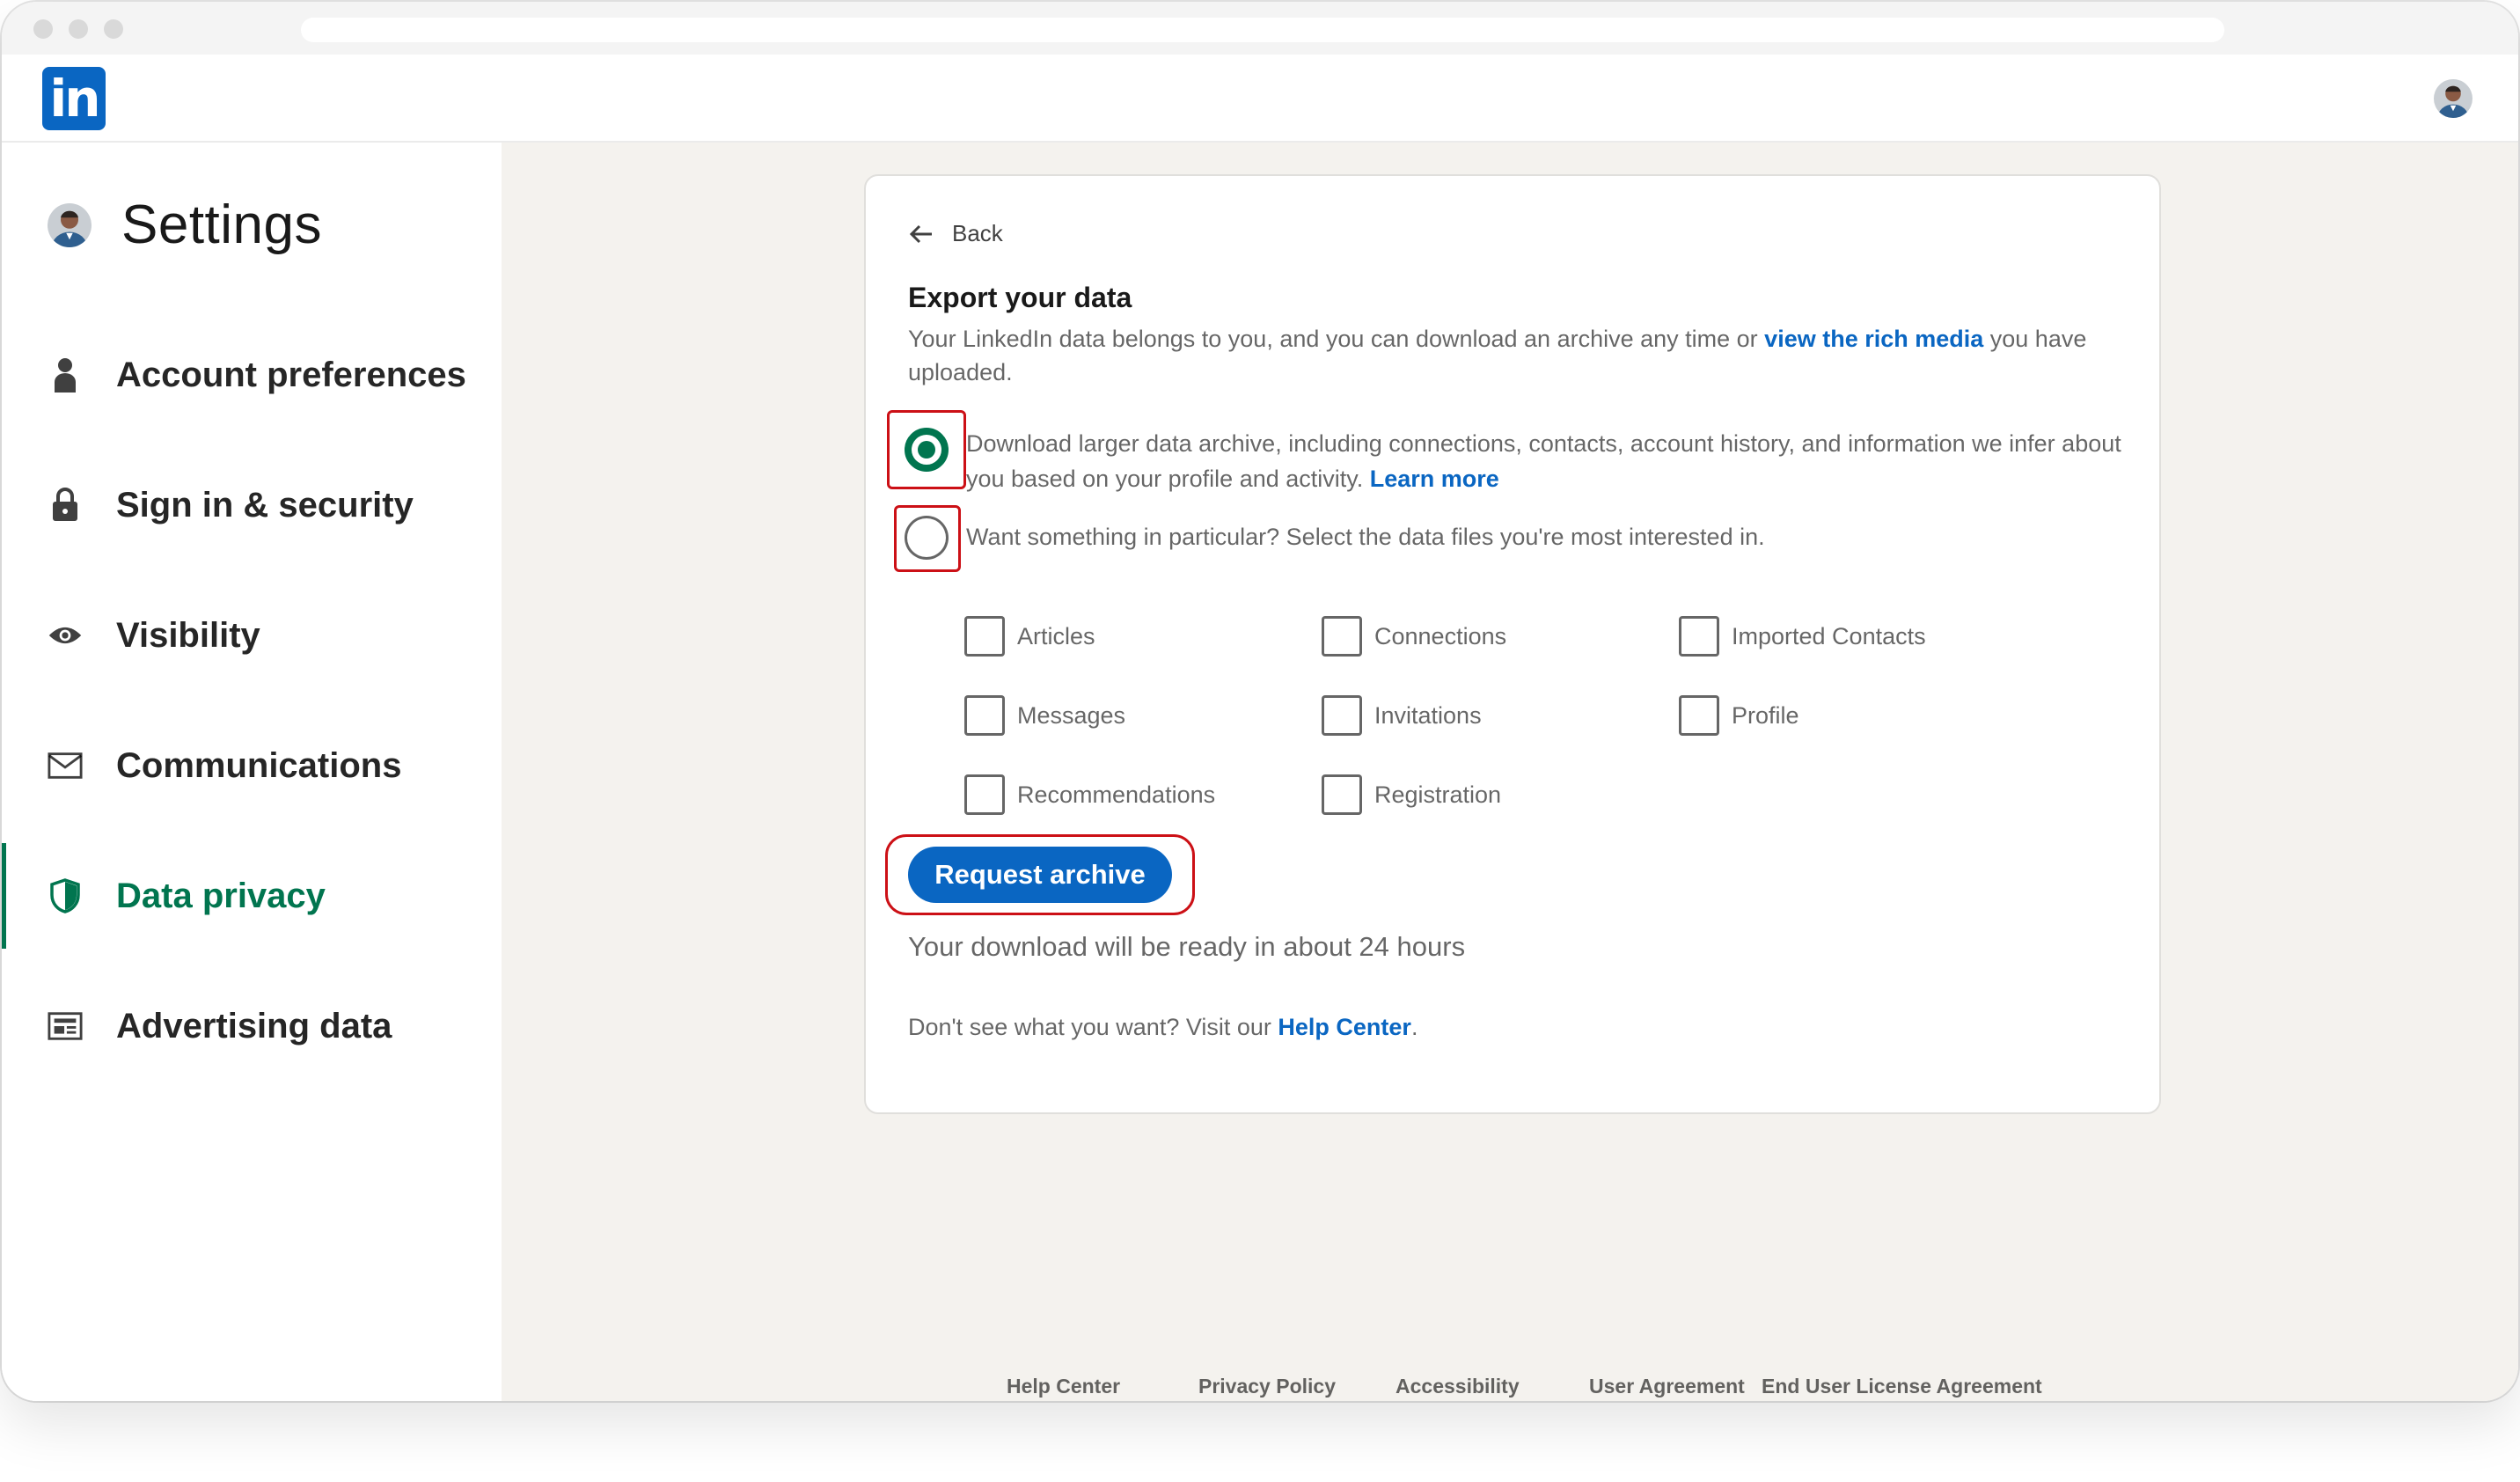 This screenshot has height=1482, width=2520. I want to click on browser-titlebar, so click(1260, 29).